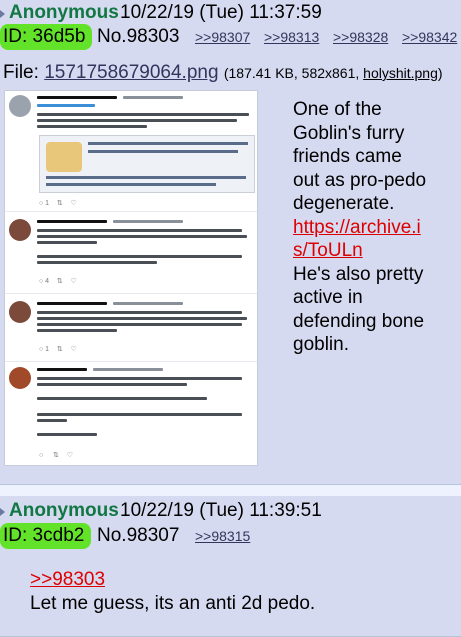 This screenshot has height=637, width=461. I want to click on poster-id-badge: ID: 3cdb2, so click(46, 536).